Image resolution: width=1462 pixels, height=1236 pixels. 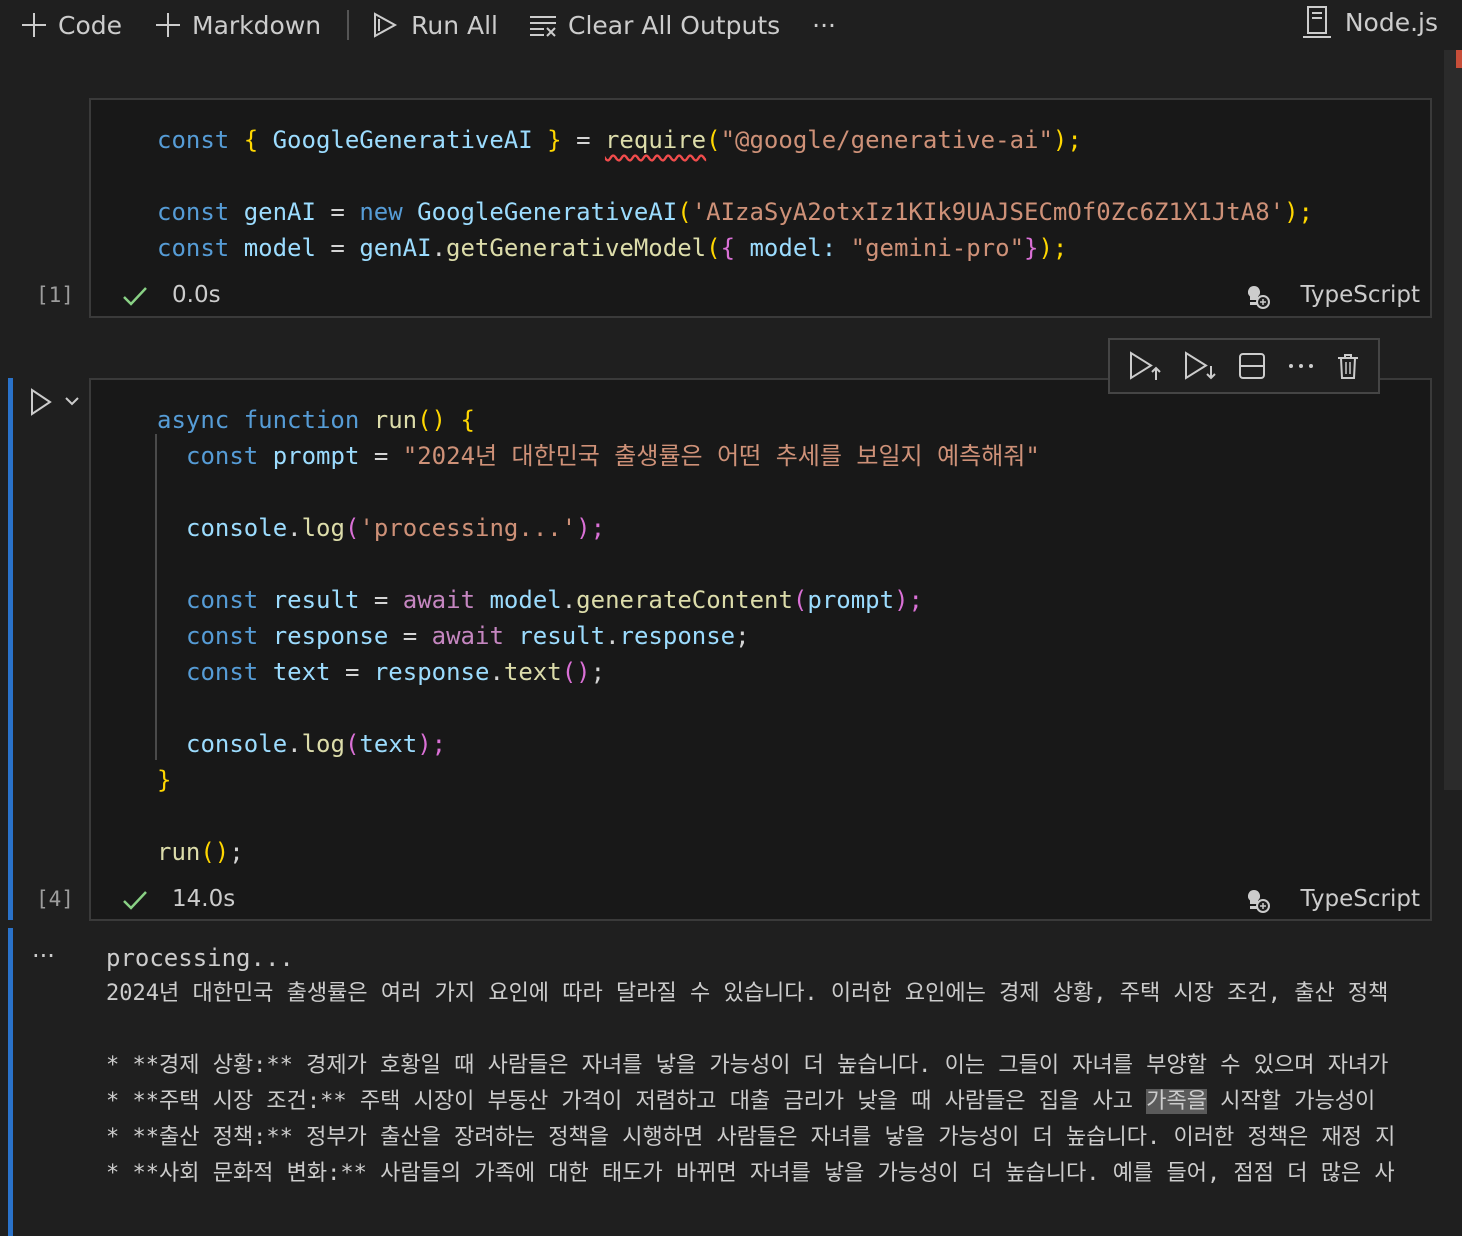 I want to click on delete-cell-button, so click(x=1348, y=366).